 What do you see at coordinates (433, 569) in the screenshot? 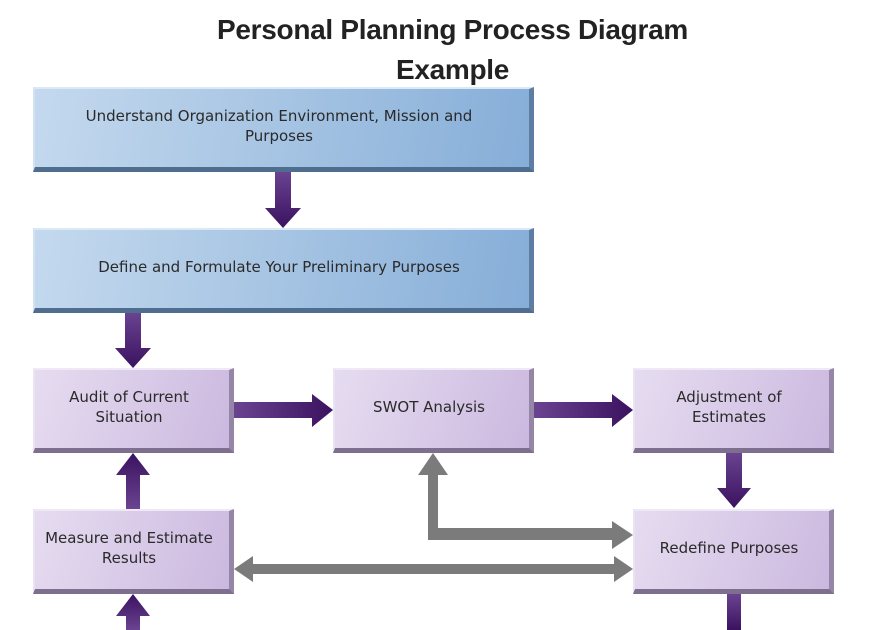
I see `arrow-measure-redefine-feedback` at bounding box center [433, 569].